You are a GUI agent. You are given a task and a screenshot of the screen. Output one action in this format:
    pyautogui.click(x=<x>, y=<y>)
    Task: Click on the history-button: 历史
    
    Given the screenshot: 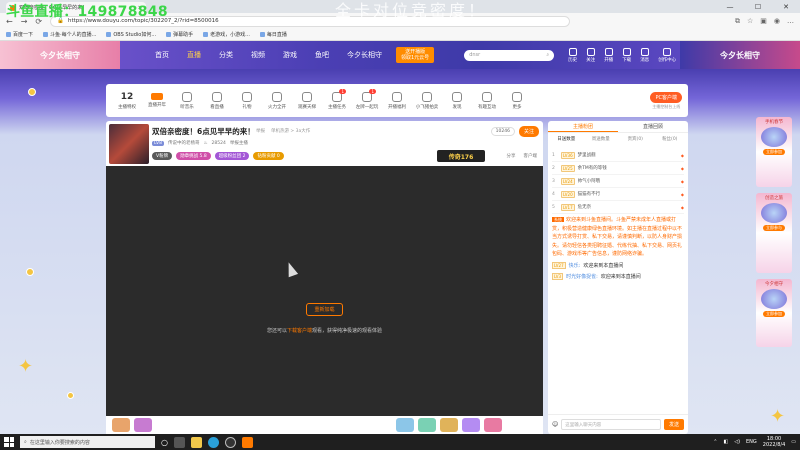 What is the action you would take?
    pyautogui.click(x=572, y=55)
    